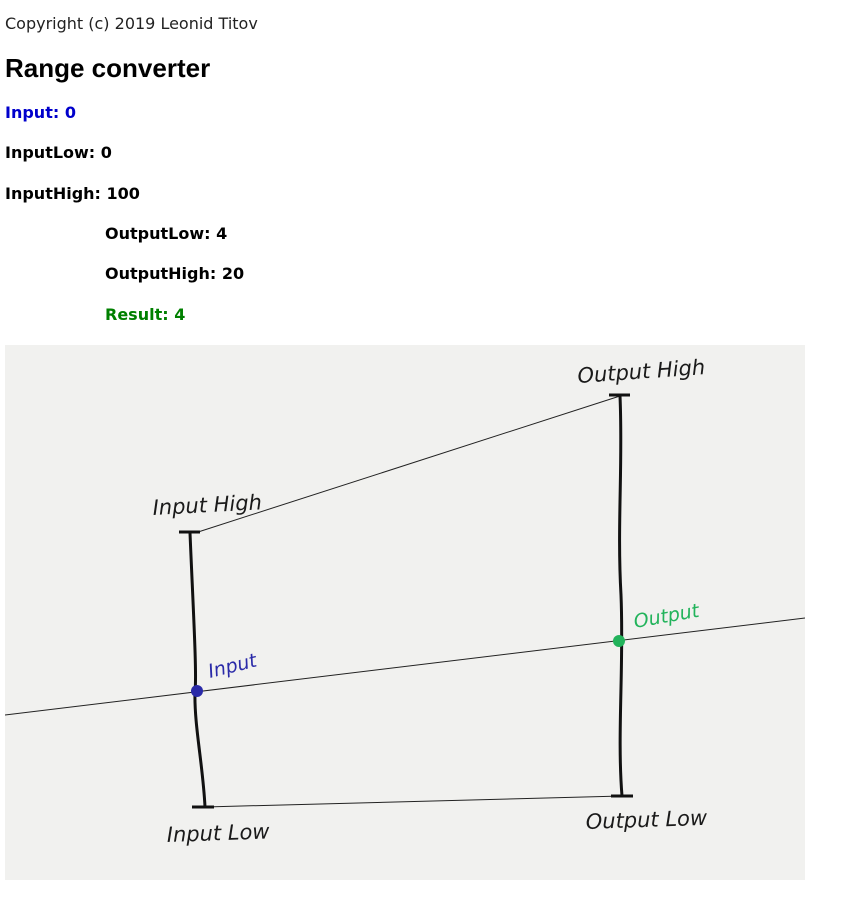 Image resolution: width=861 pixels, height=912 pixels. I want to click on result-field: Result: 4, so click(145, 315).